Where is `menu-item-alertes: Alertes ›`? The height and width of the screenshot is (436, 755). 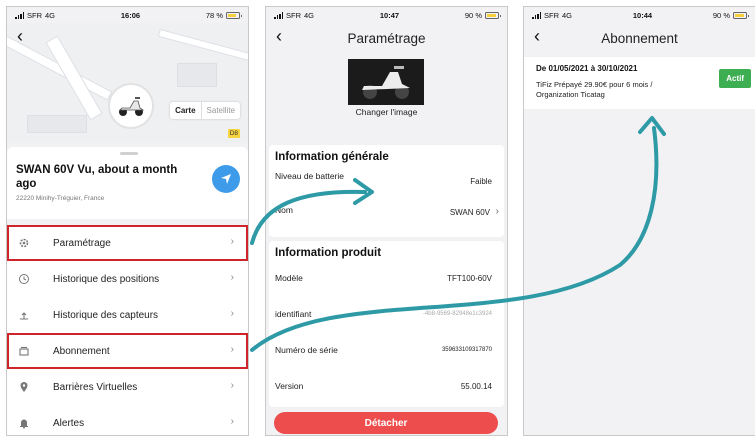
menu-item-alertes: Alertes › is located at coordinates (127, 420).